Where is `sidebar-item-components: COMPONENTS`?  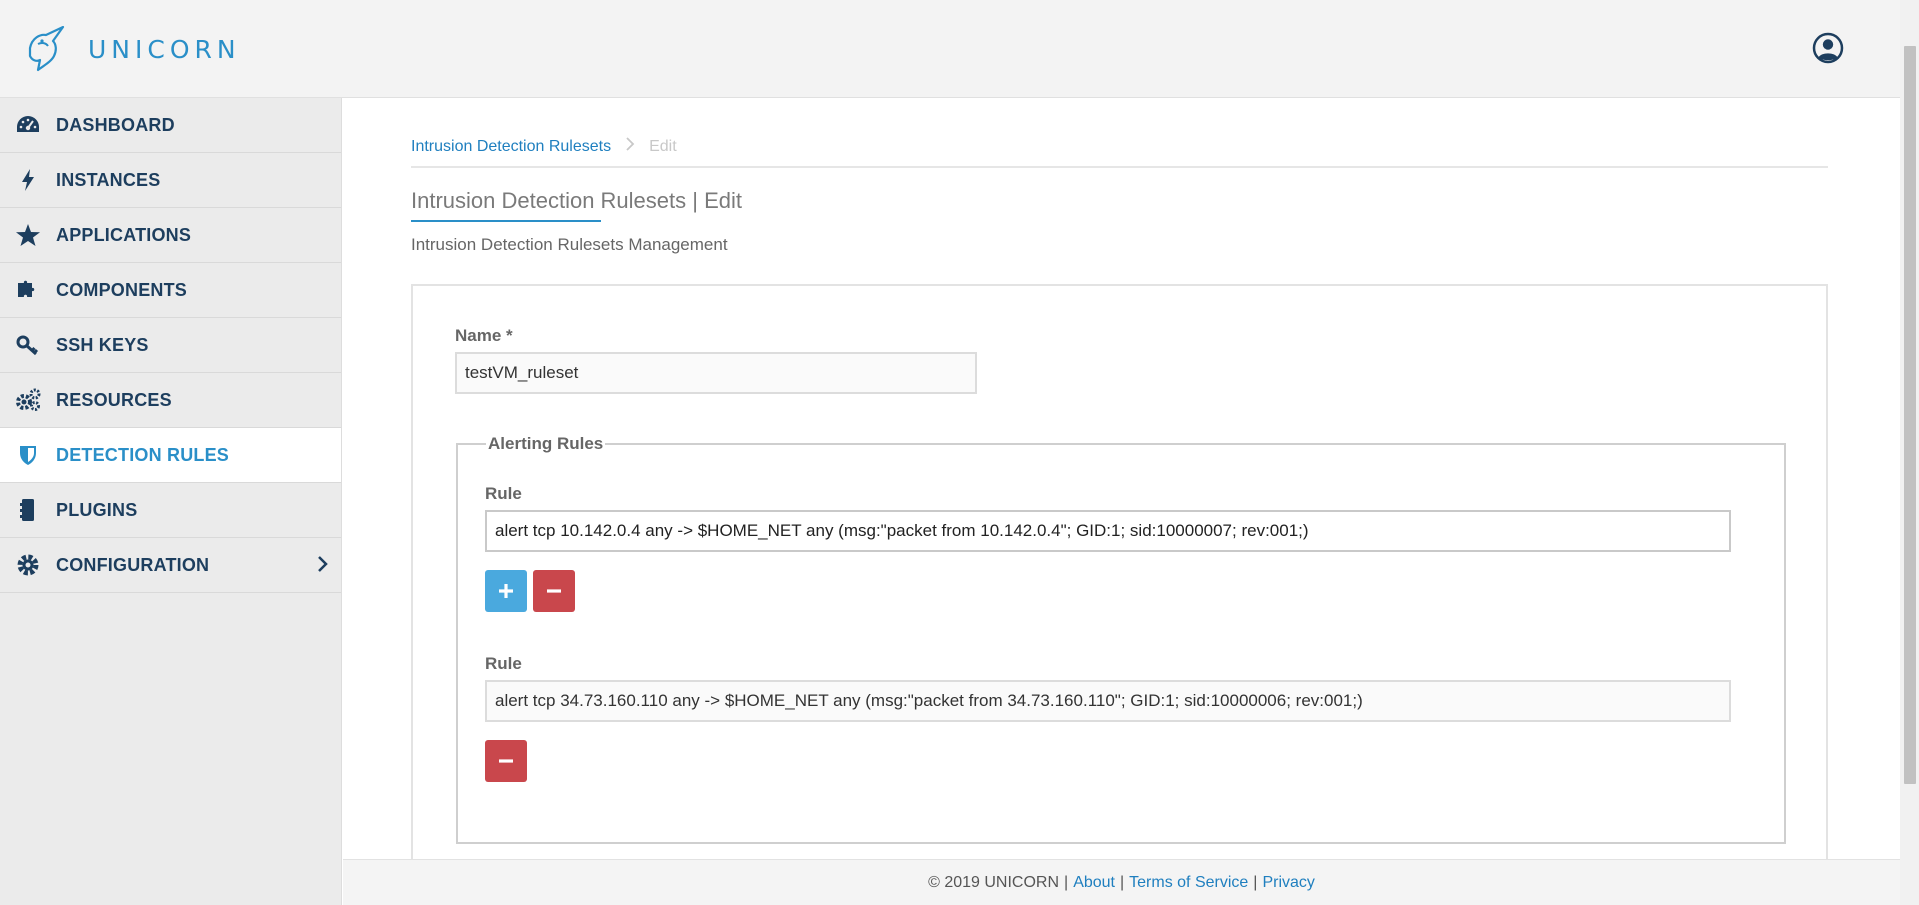
sidebar-item-components: COMPONENTS is located at coordinates (170, 290).